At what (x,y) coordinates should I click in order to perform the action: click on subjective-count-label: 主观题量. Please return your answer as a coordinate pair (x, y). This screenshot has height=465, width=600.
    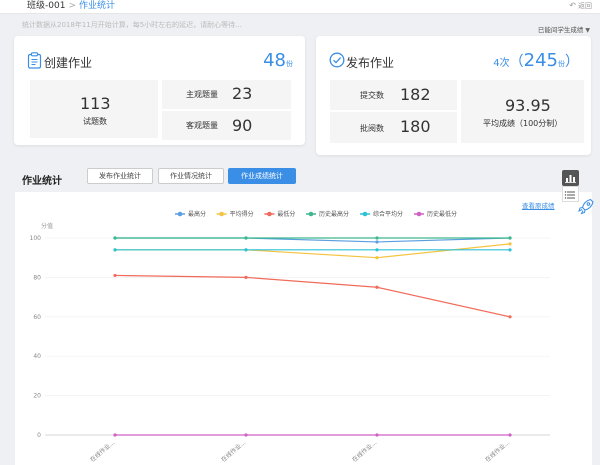
    Looking at the image, I should click on (202, 94).